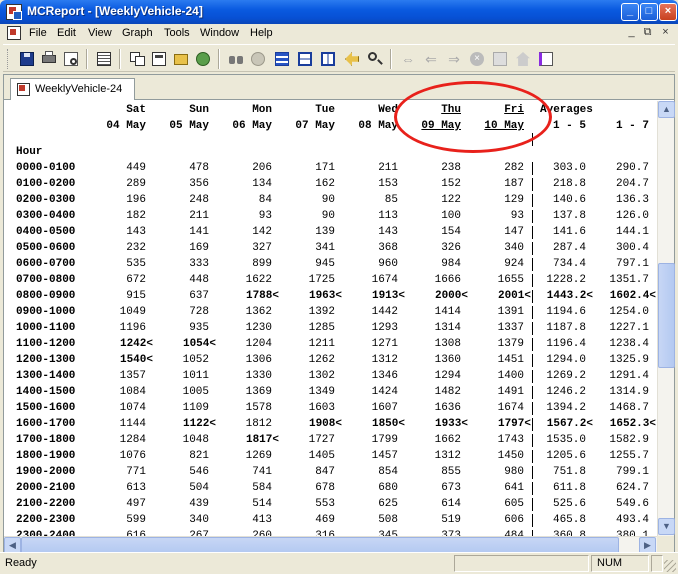 The width and height of the screenshot is (678, 574). What do you see at coordinates (447, 392) in the screenshot?
I see `value-cell: 1482` at bounding box center [447, 392].